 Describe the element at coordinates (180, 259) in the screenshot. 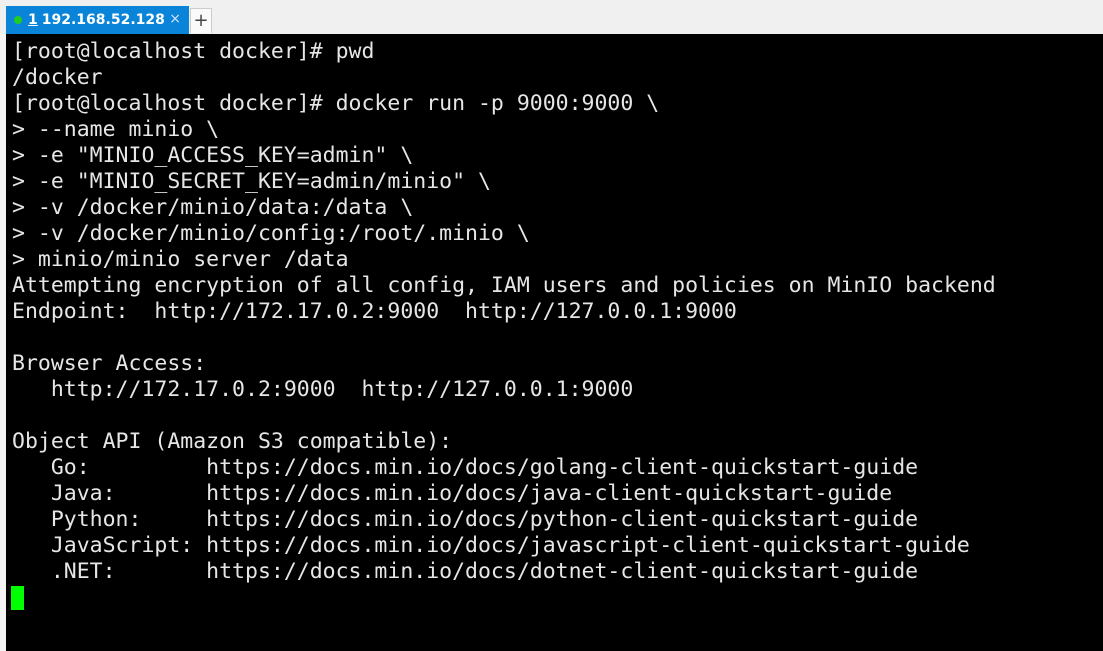

I see `terminal-line: > minio/minio server /data` at that location.